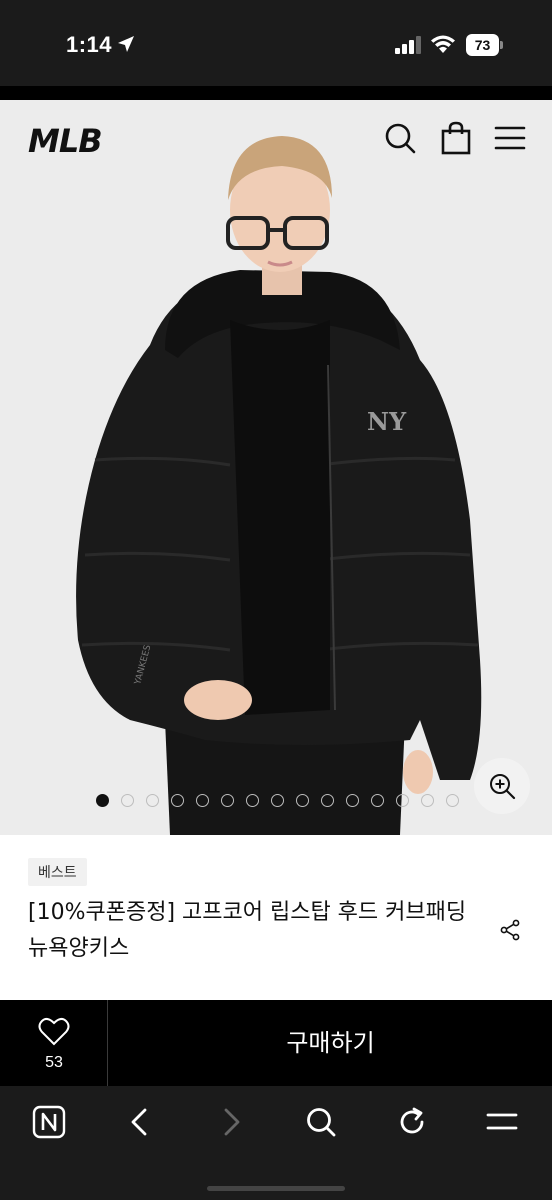 Image resolution: width=552 pixels, height=1200 pixels. I want to click on zoom-in-icon, so click(503, 787).